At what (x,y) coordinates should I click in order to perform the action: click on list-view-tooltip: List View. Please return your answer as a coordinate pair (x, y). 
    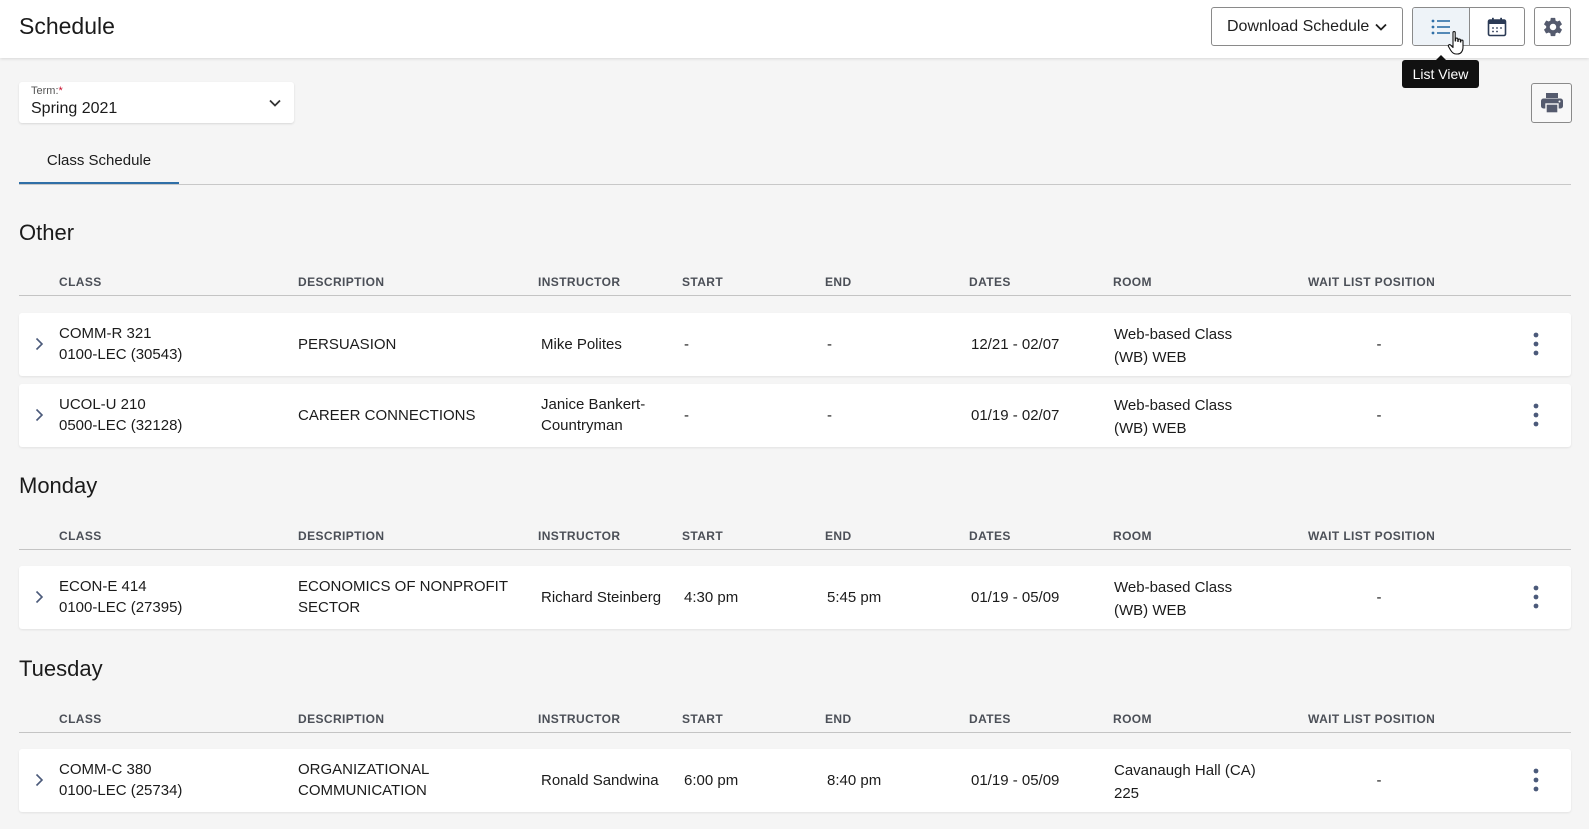
    Looking at the image, I should click on (1440, 71).